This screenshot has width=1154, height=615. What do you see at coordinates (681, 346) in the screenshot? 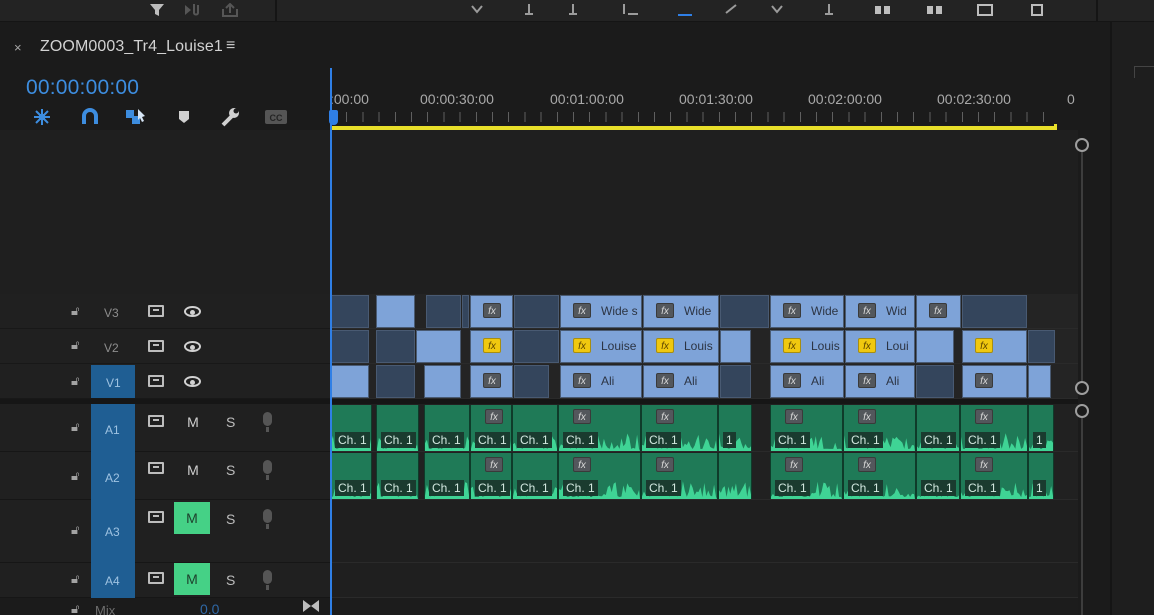
I see `video-clip: fx Louis` at bounding box center [681, 346].